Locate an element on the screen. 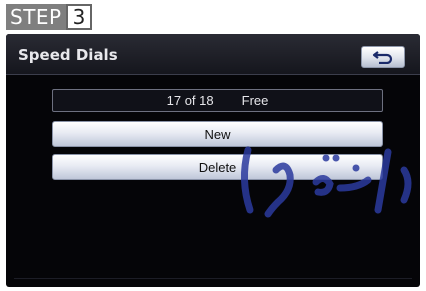 The image size is (426, 291). step-badge: STEP 3 is located at coordinates (49, 17).